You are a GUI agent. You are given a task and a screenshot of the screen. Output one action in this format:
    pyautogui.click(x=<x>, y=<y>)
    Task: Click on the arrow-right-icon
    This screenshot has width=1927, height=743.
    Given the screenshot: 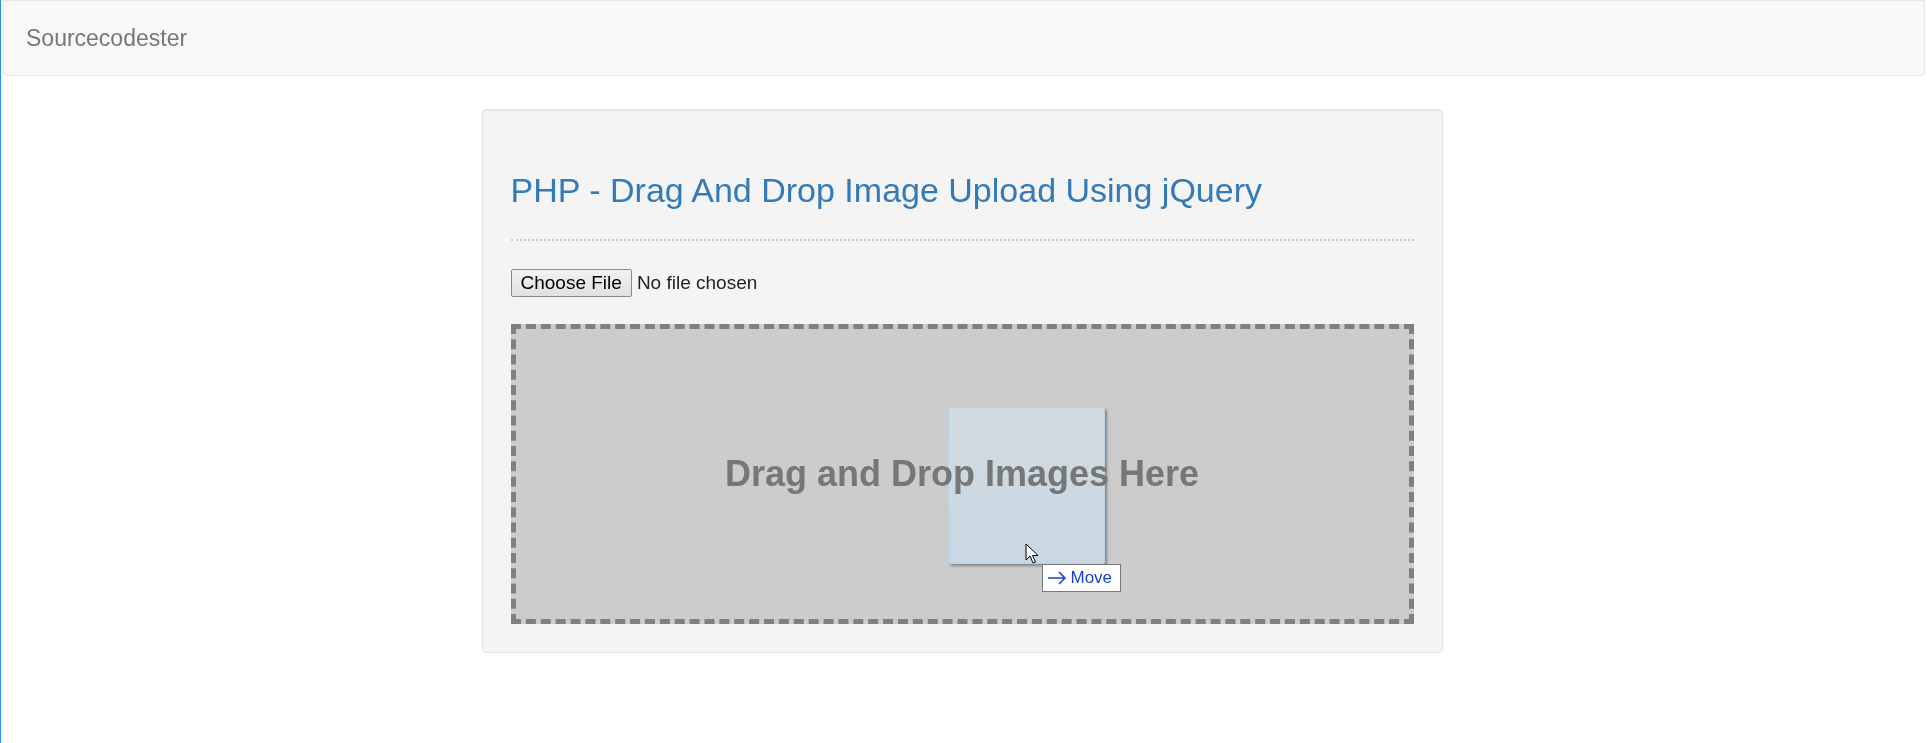 What is the action you would take?
    pyautogui.click(x=1056, y=578)
    